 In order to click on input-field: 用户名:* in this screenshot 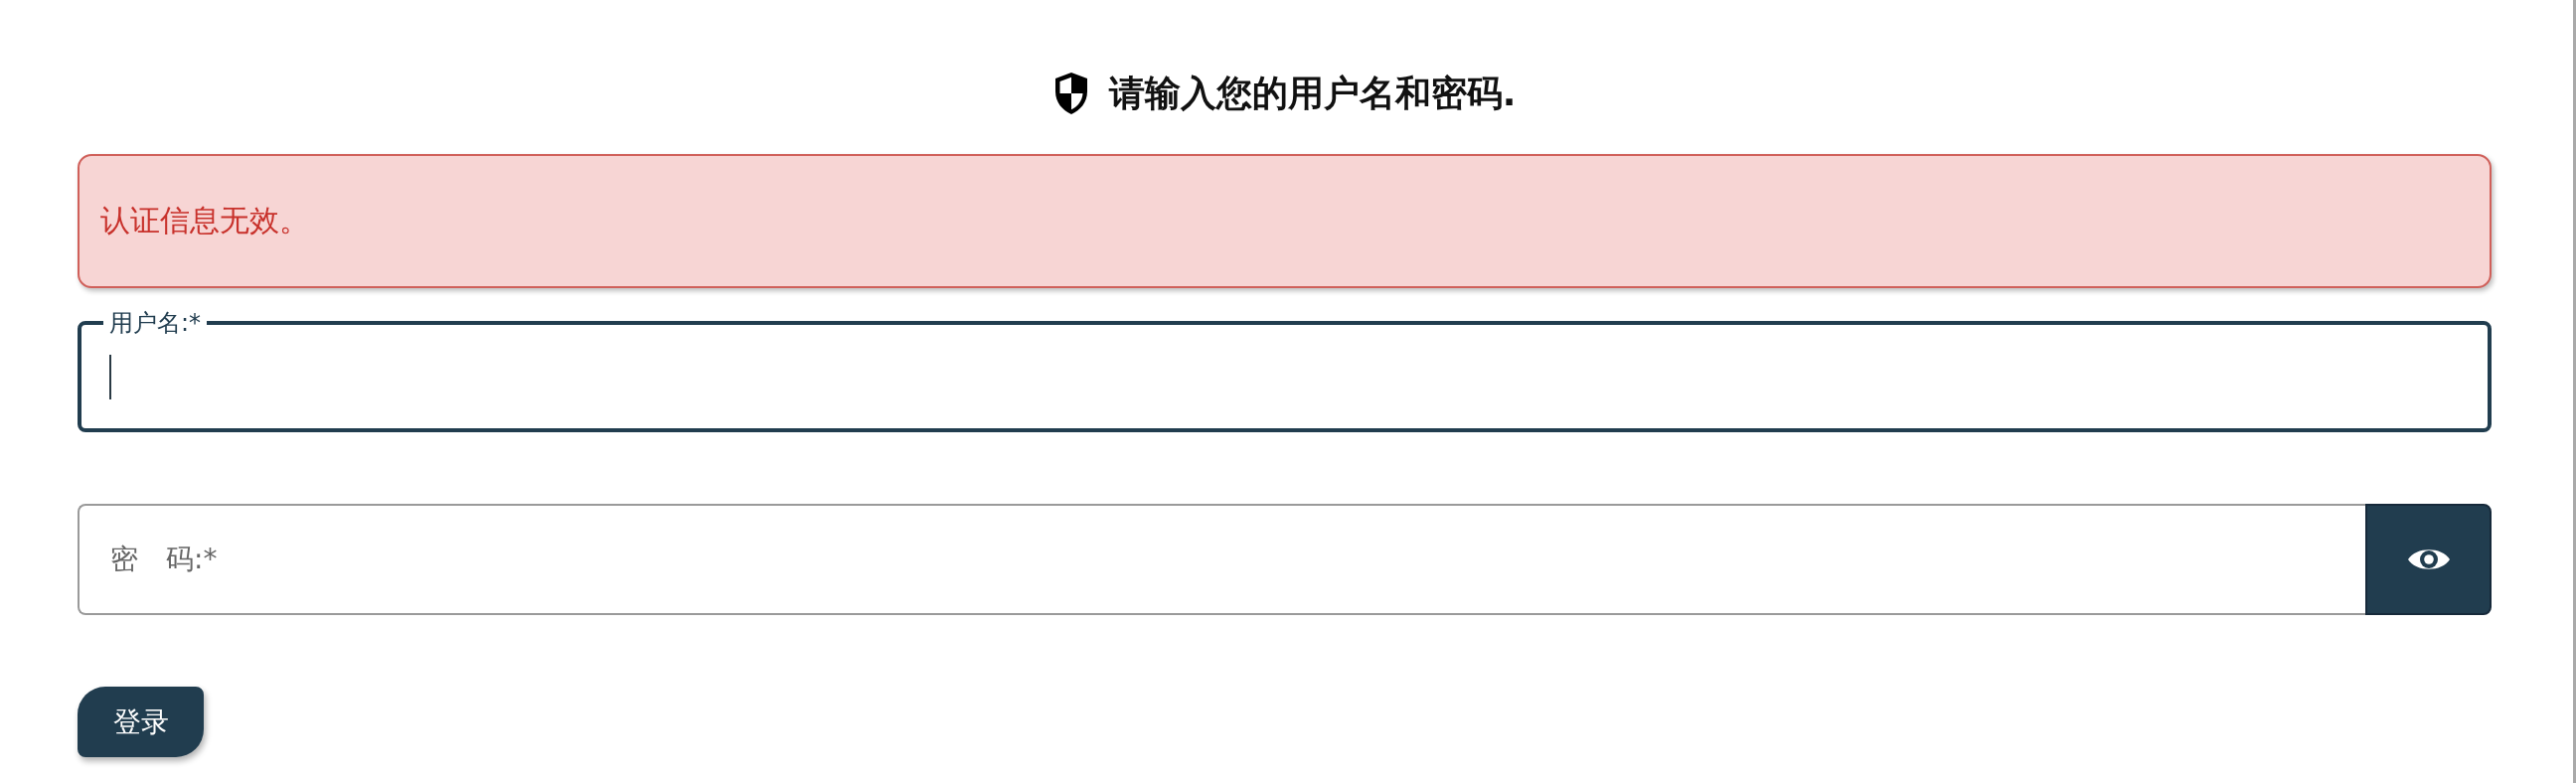, I will do `click(1285, 370)`.